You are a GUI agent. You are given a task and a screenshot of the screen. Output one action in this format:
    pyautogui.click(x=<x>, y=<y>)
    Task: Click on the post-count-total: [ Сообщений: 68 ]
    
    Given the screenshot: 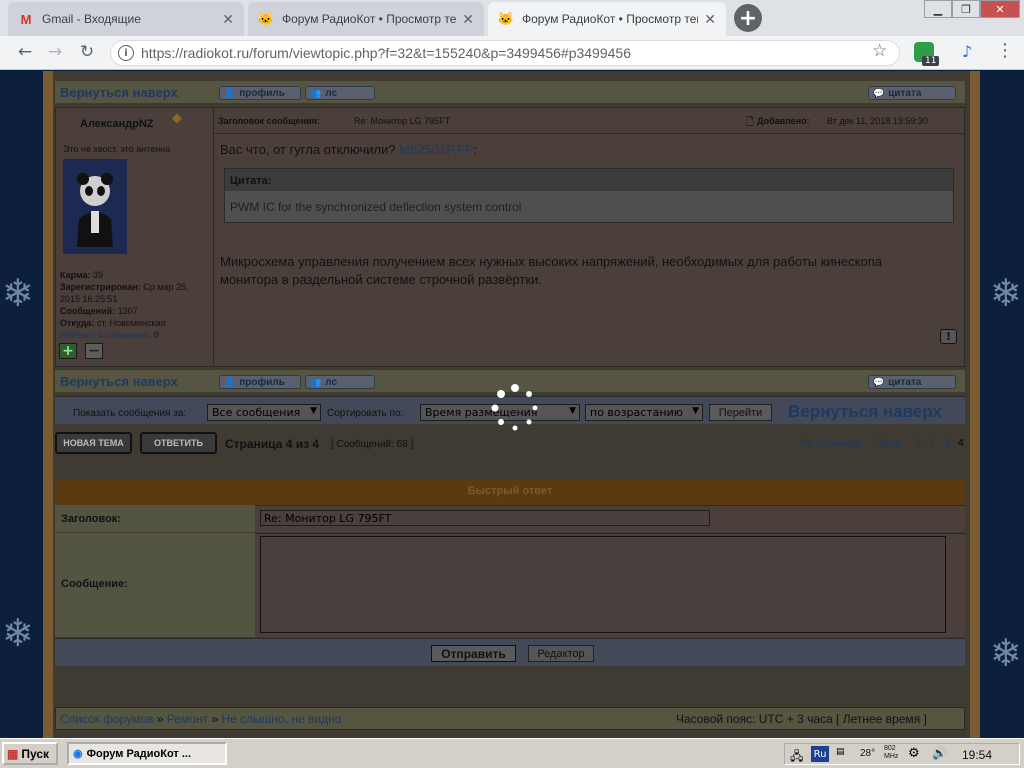 What is the action you would take?
    pyautogui.click(x=372, y=444)
    